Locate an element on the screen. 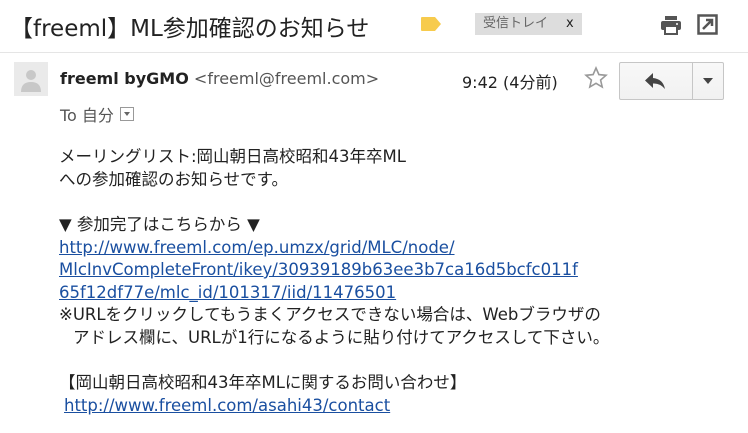 This screenshot has width=748, height=433. message-time: 9:42 (4分前) is located at coordinates (510, 82).